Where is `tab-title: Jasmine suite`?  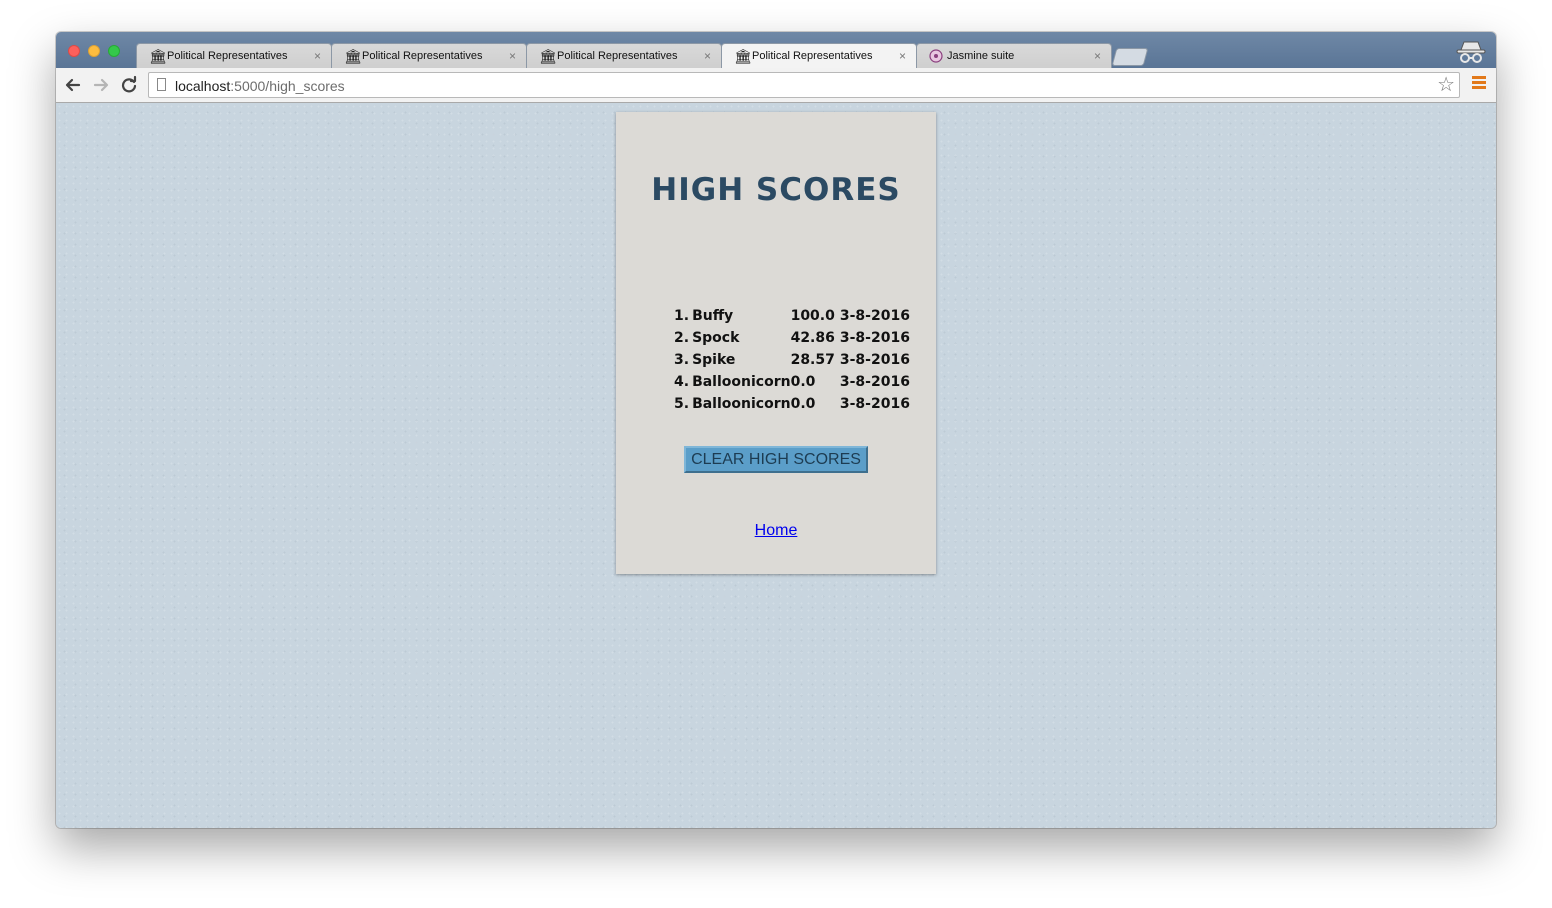
tab-title: Jasmine suite is located at coordinates (981, 56).